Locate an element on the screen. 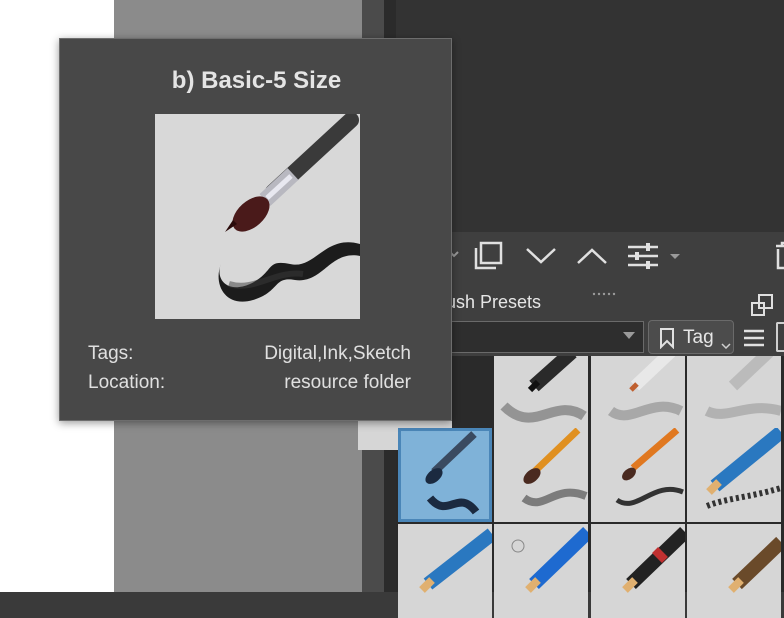 The width and height of the screenshot is (784, 618). location-label: Location: is located at coordinates (127, 382).